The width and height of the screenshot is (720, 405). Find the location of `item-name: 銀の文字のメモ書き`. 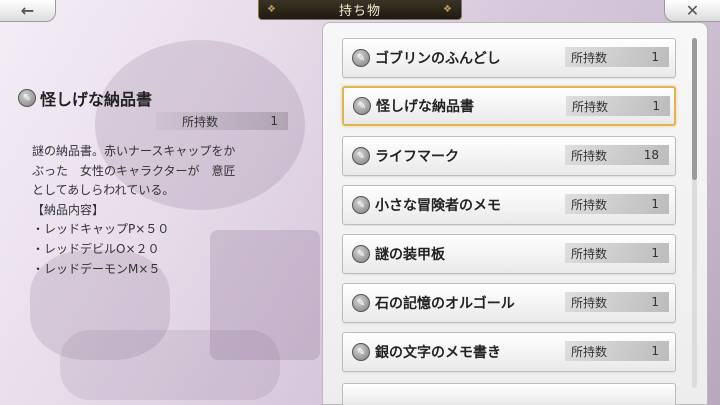

item-name: 銀の文字のメモ書き is located at coordinates (438, 353).